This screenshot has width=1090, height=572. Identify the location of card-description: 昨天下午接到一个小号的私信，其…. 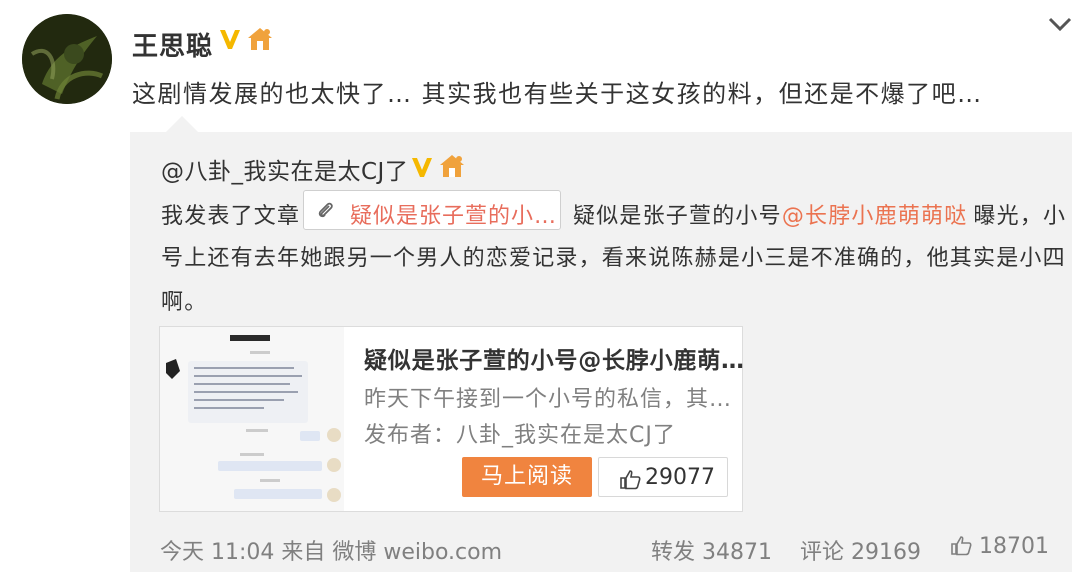
(548, 399).